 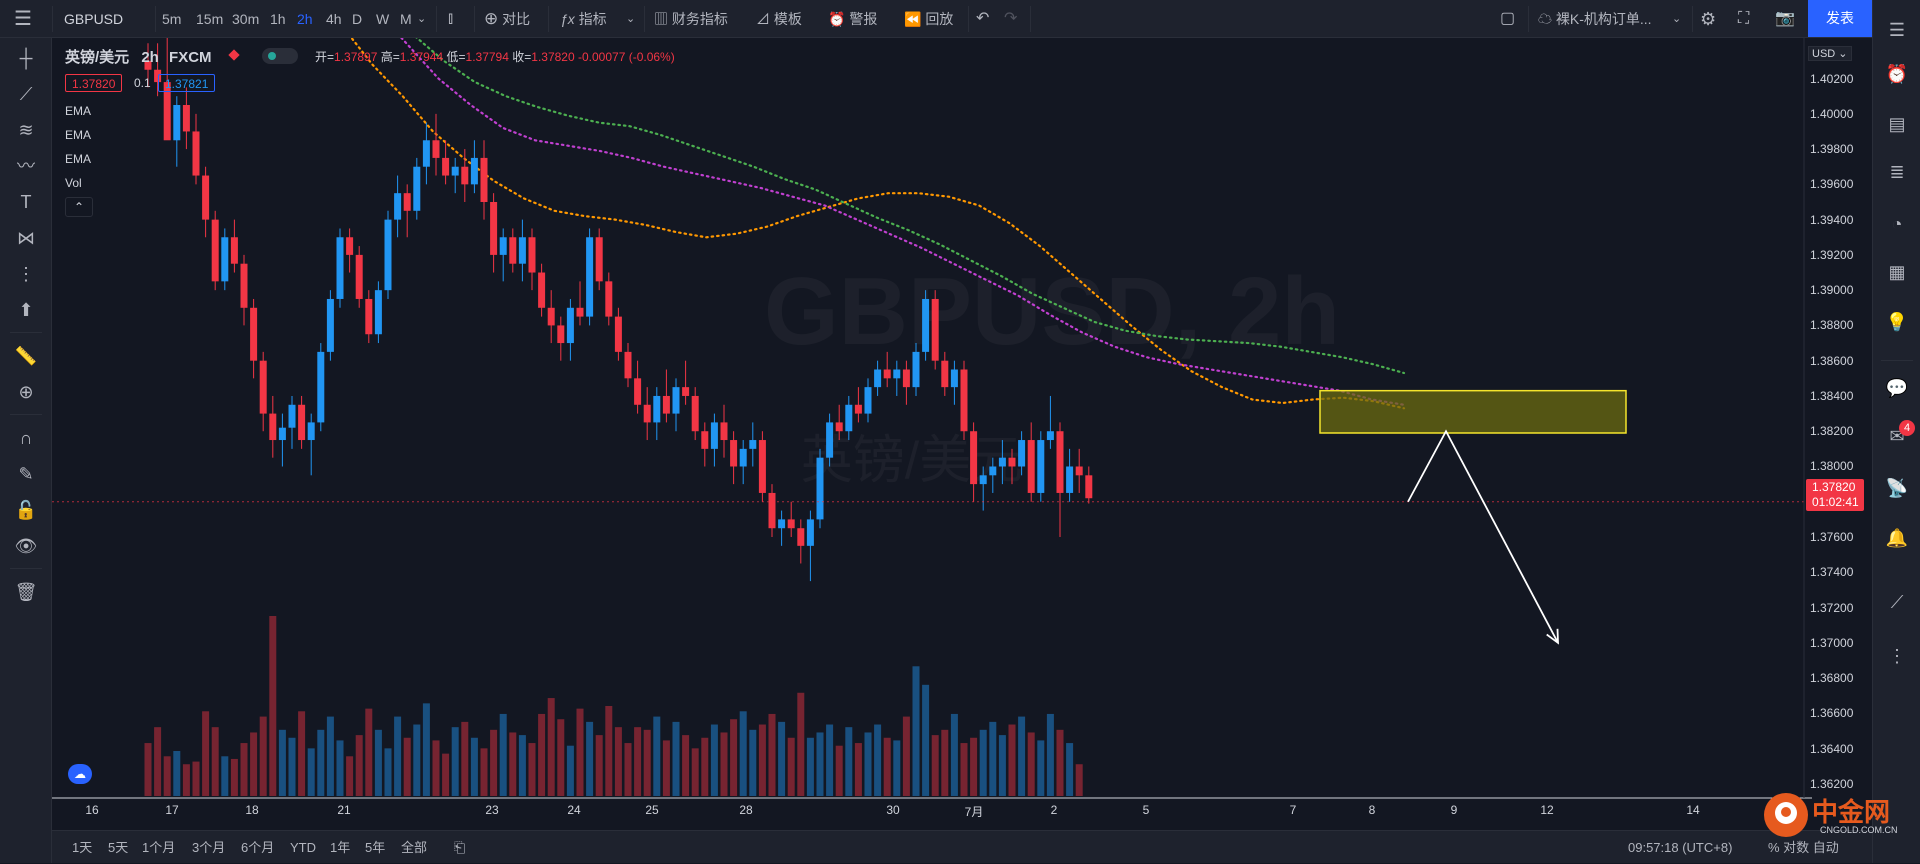 What do you see at coordinates (357, 19) in the screenshot?
I see `timeframe-D: D` at bounding box center [357, 19].